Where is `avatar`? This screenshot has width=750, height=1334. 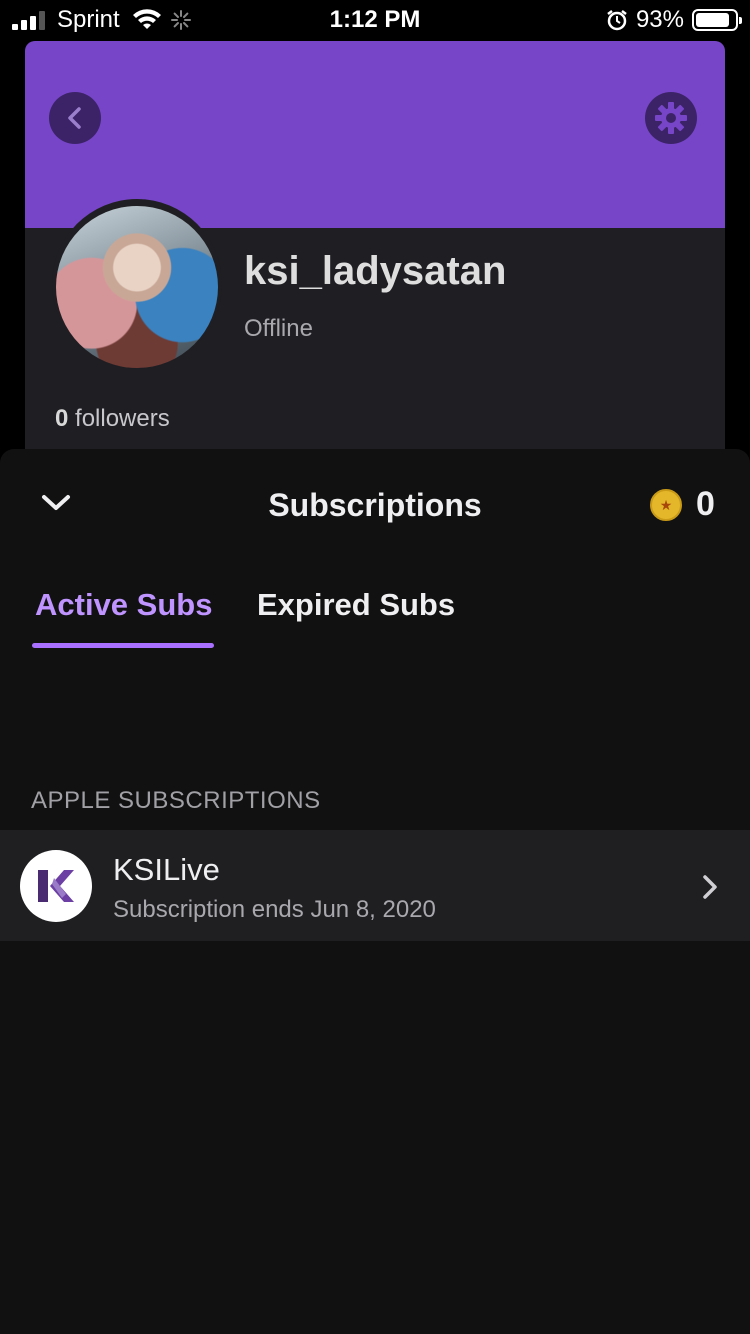
avatar is located at coordinates (137, 287).